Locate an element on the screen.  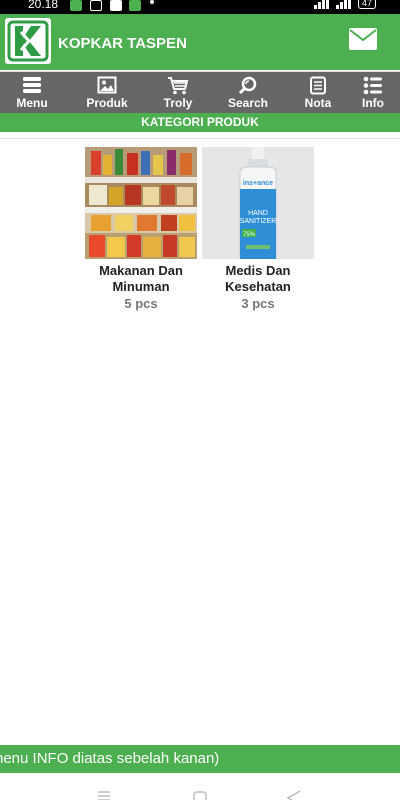
menu-icon is located at coordinates (32, 85).